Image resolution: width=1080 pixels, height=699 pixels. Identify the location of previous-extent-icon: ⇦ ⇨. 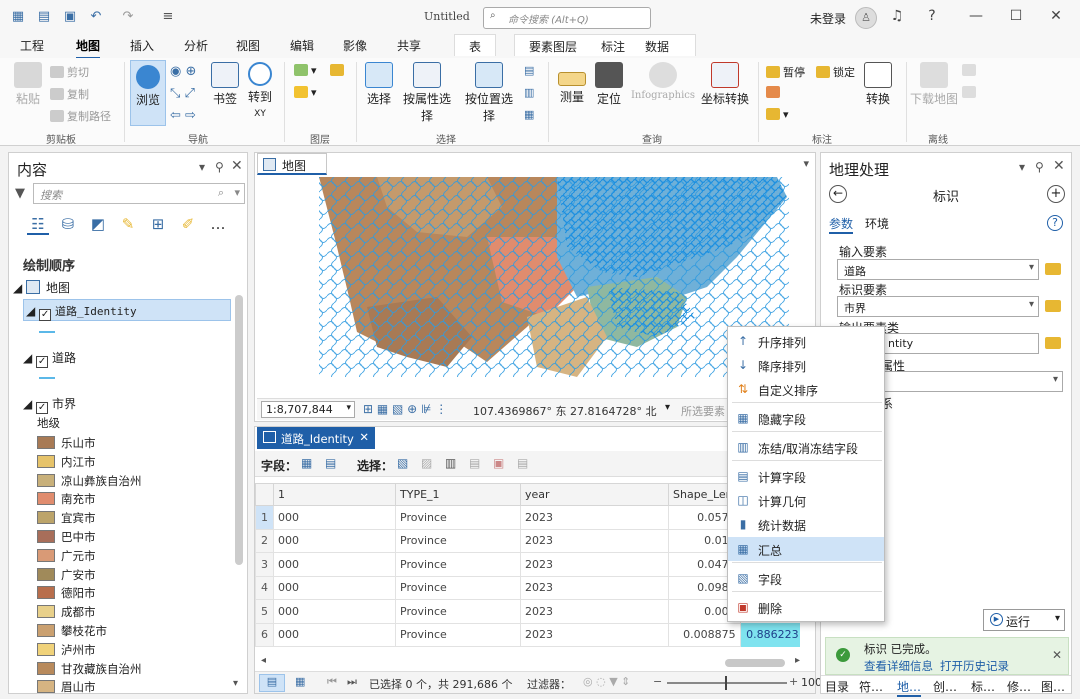
(183, 115).